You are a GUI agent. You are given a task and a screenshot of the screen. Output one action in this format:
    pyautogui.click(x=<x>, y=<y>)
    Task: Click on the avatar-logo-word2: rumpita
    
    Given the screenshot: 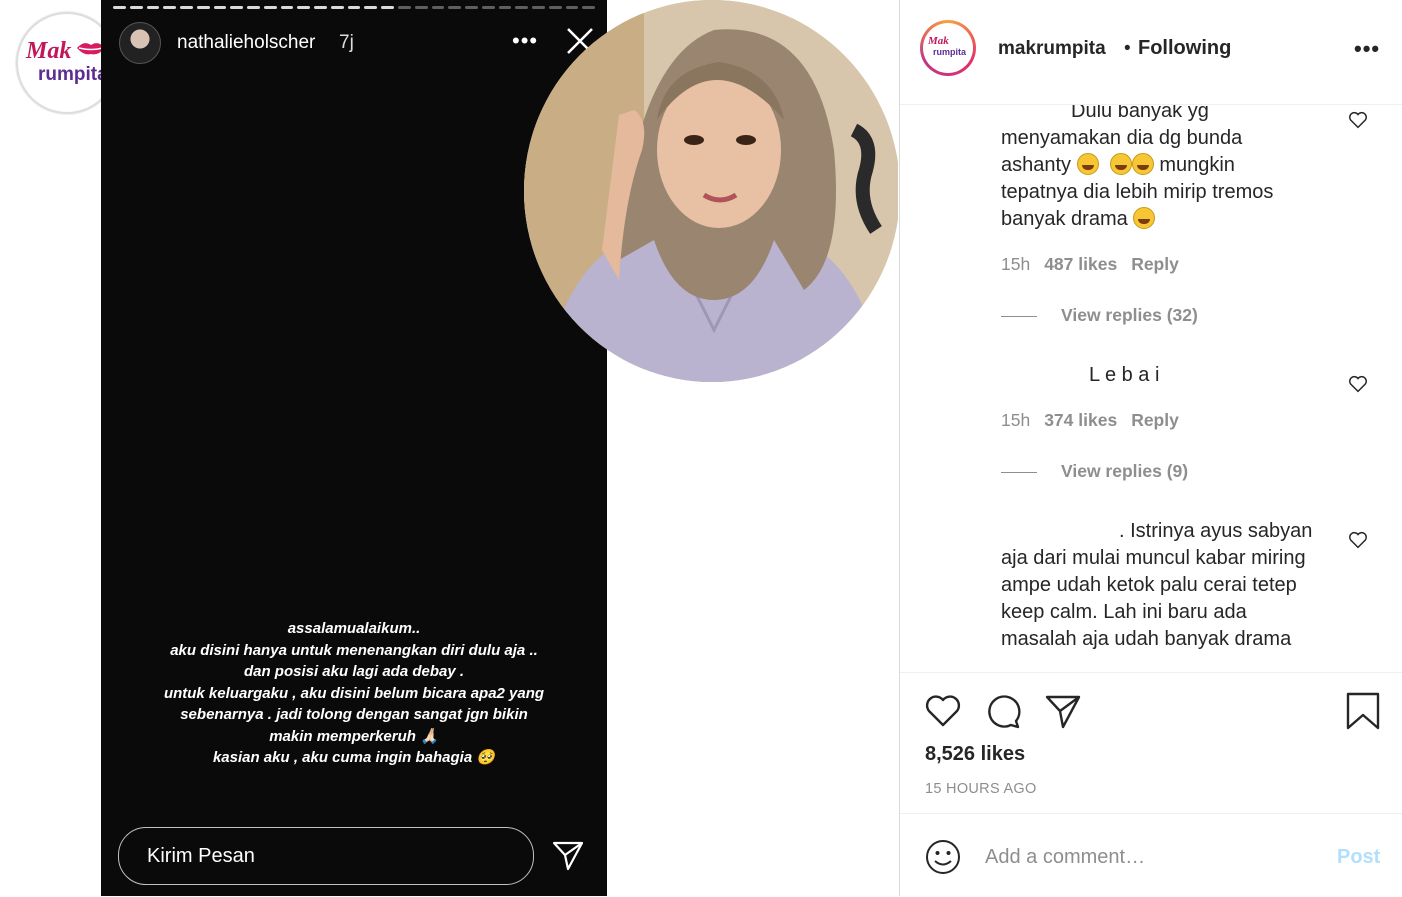 What is the action you would take?
    pyautogui.click(x=950, y=52)
    